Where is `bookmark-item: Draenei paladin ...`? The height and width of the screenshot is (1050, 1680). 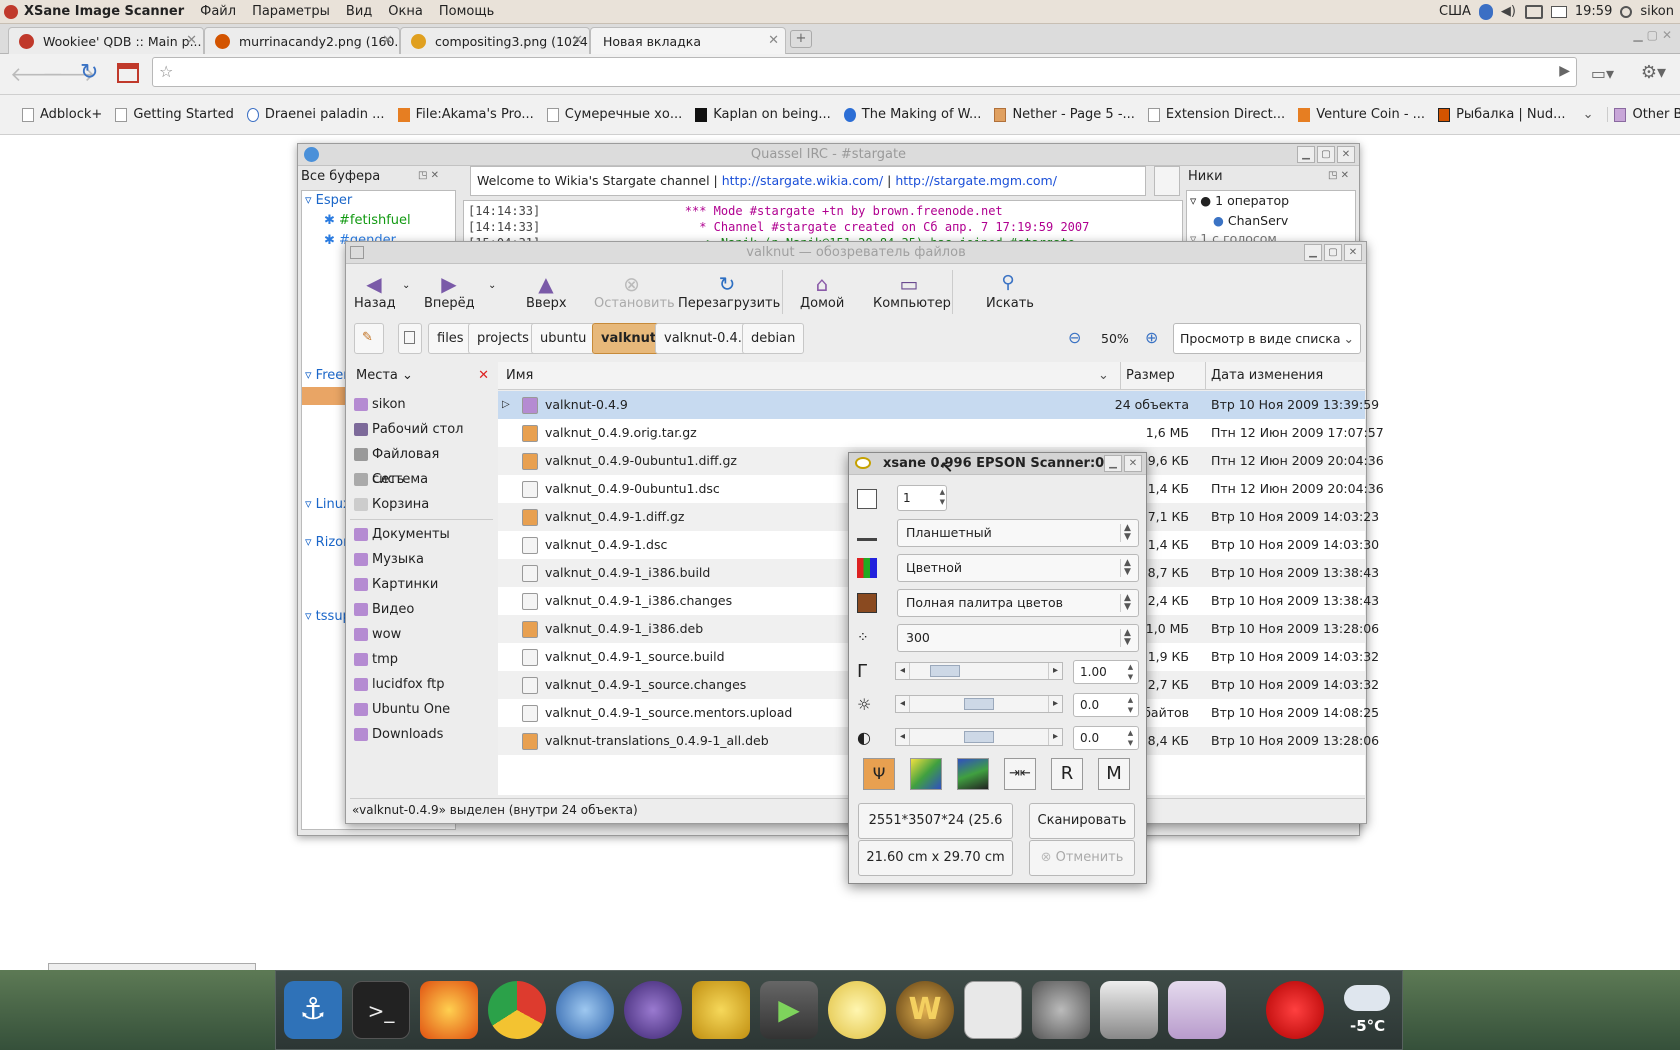 bookmark-item: Draenei paladin ... is located at coordinates (315, 114).